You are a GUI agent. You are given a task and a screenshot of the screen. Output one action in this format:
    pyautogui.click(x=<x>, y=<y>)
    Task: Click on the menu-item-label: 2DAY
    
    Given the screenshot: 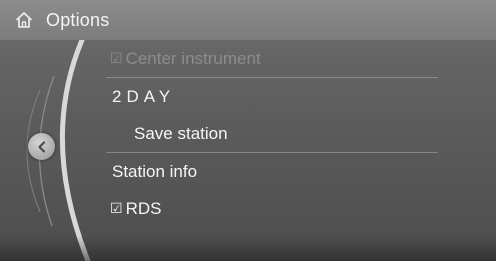 What is the action you would take?
    pyautogui.click(x=144, y=96)
    